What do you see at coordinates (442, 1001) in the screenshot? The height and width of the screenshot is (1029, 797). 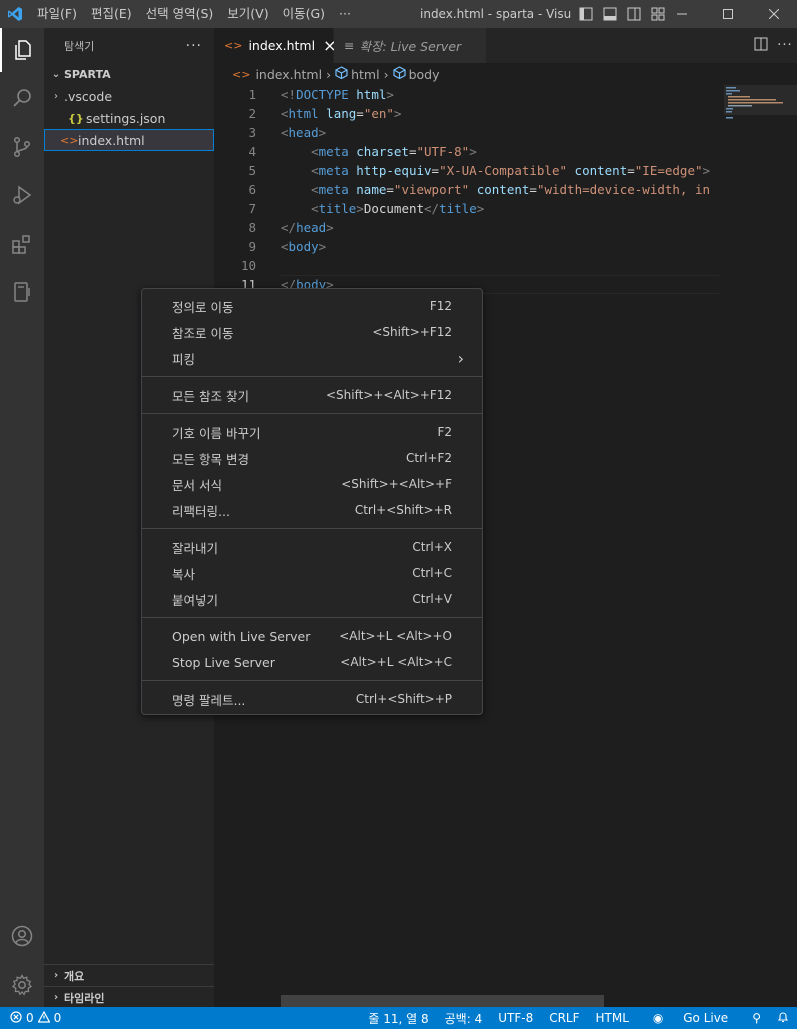 I see `horizontal-scrollbar` at bounding box center [442, 1001].